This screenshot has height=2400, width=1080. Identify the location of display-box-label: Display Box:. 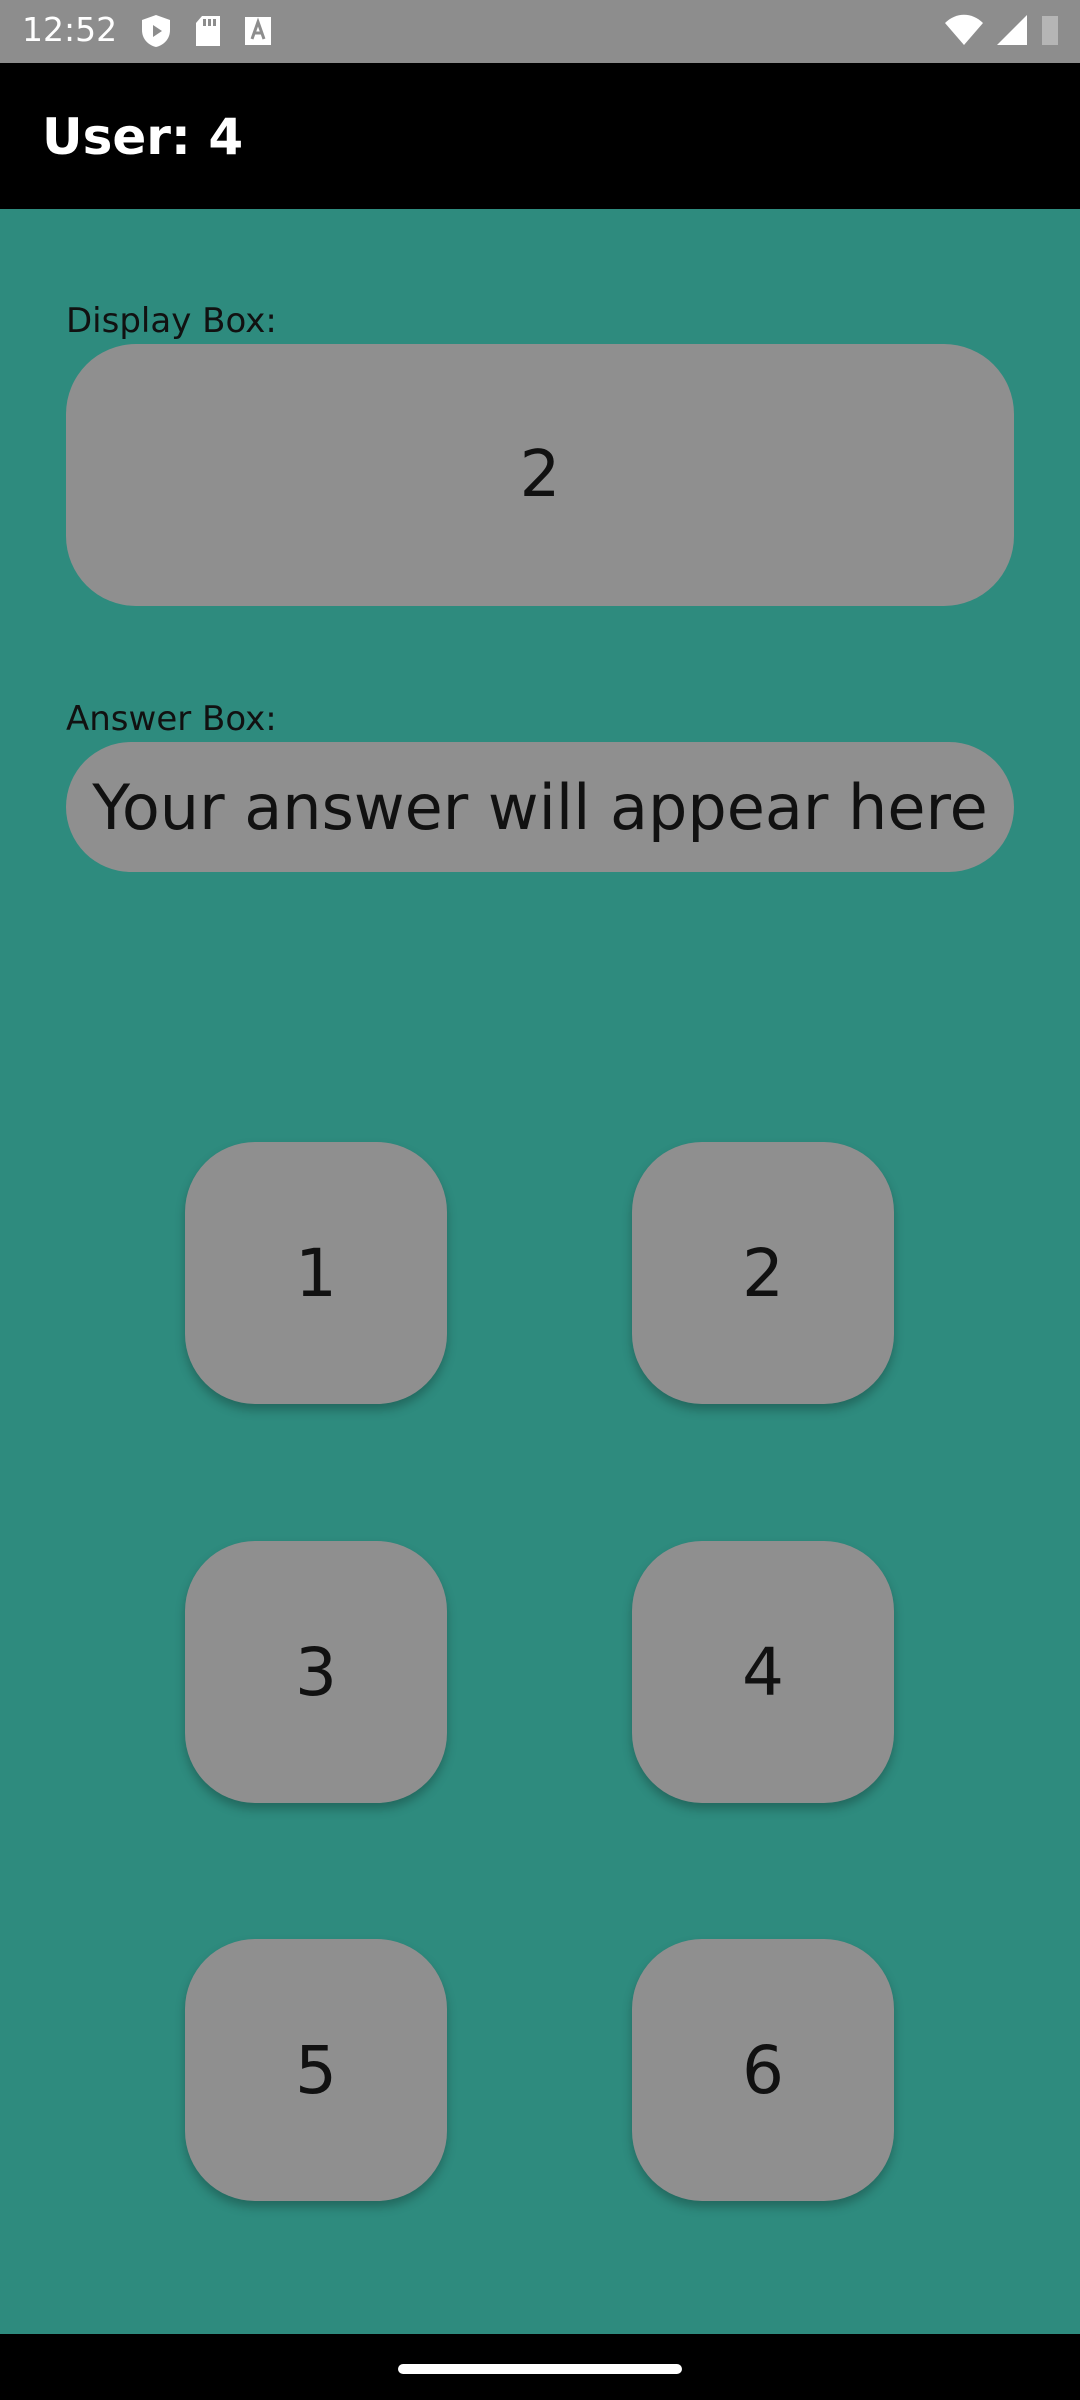
(171, 321).